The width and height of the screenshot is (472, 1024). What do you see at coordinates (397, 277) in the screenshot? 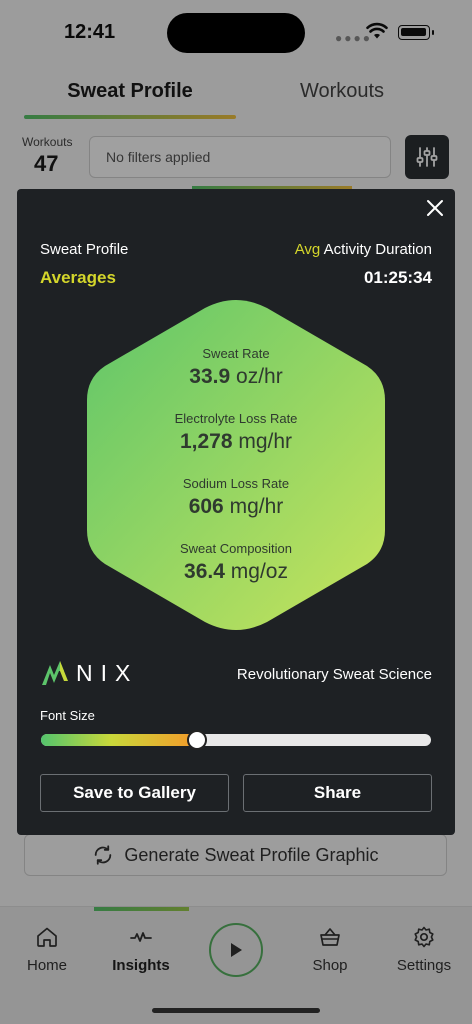
I see `duration-value: 01:25:34` at bounding box center [397, 277].